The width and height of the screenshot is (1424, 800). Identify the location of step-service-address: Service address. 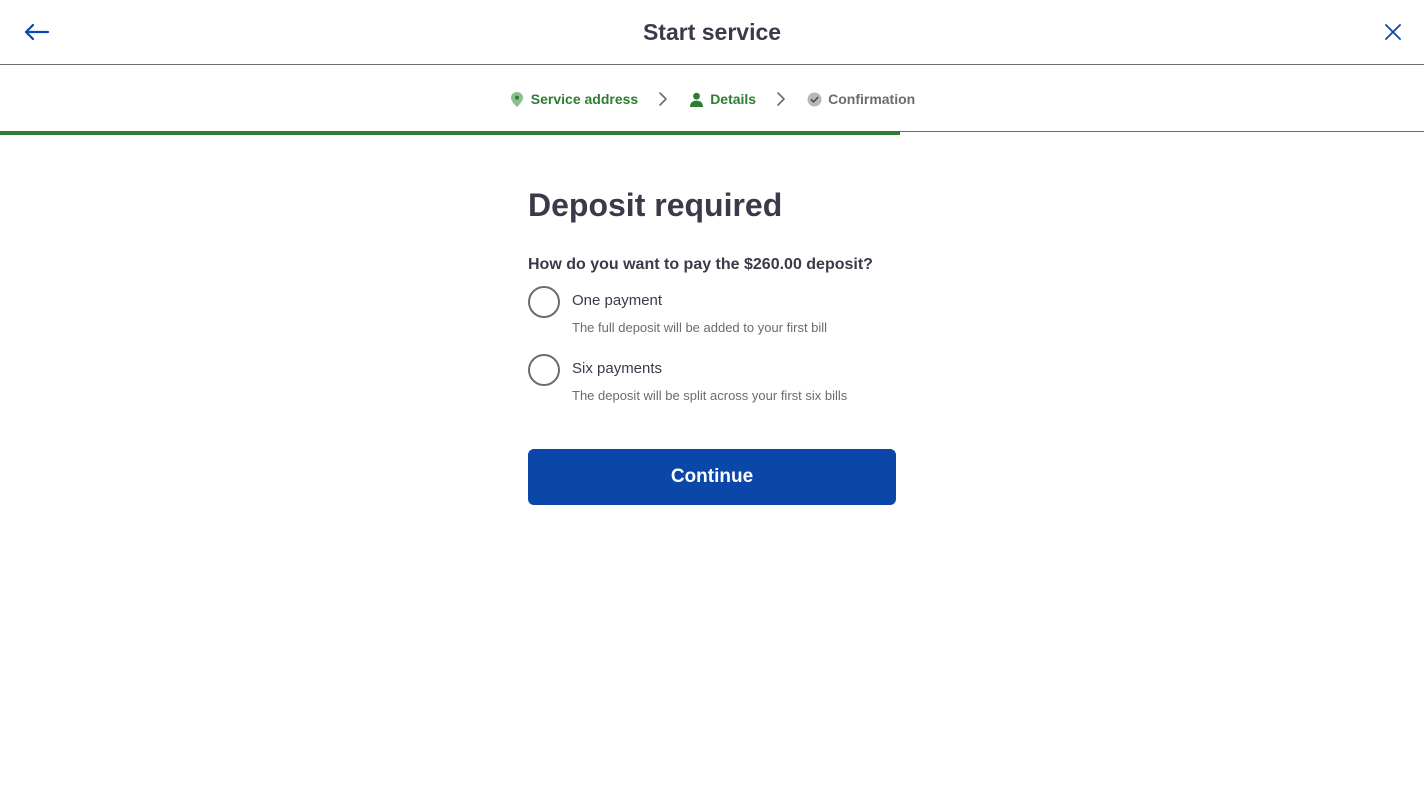
(573, 99).